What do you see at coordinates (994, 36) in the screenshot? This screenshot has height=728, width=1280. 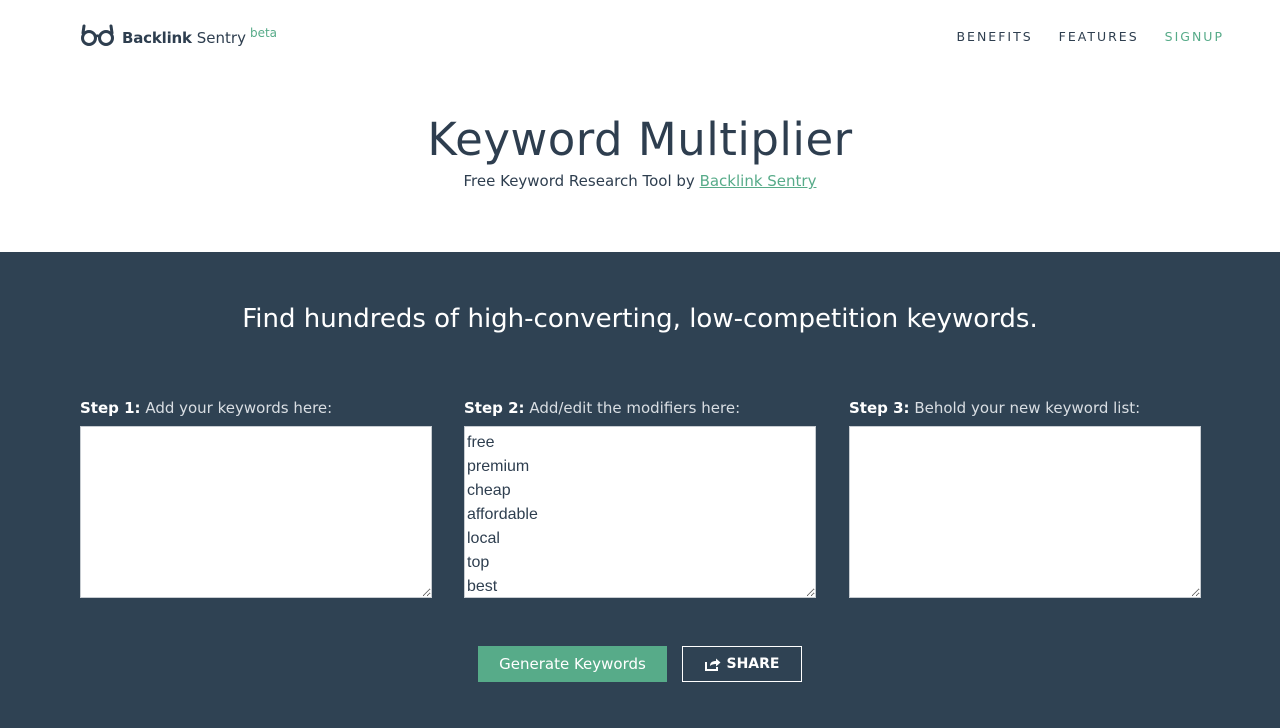 I see `nav-benefits-link: BENEFITS` at bounding box center [994, 36].